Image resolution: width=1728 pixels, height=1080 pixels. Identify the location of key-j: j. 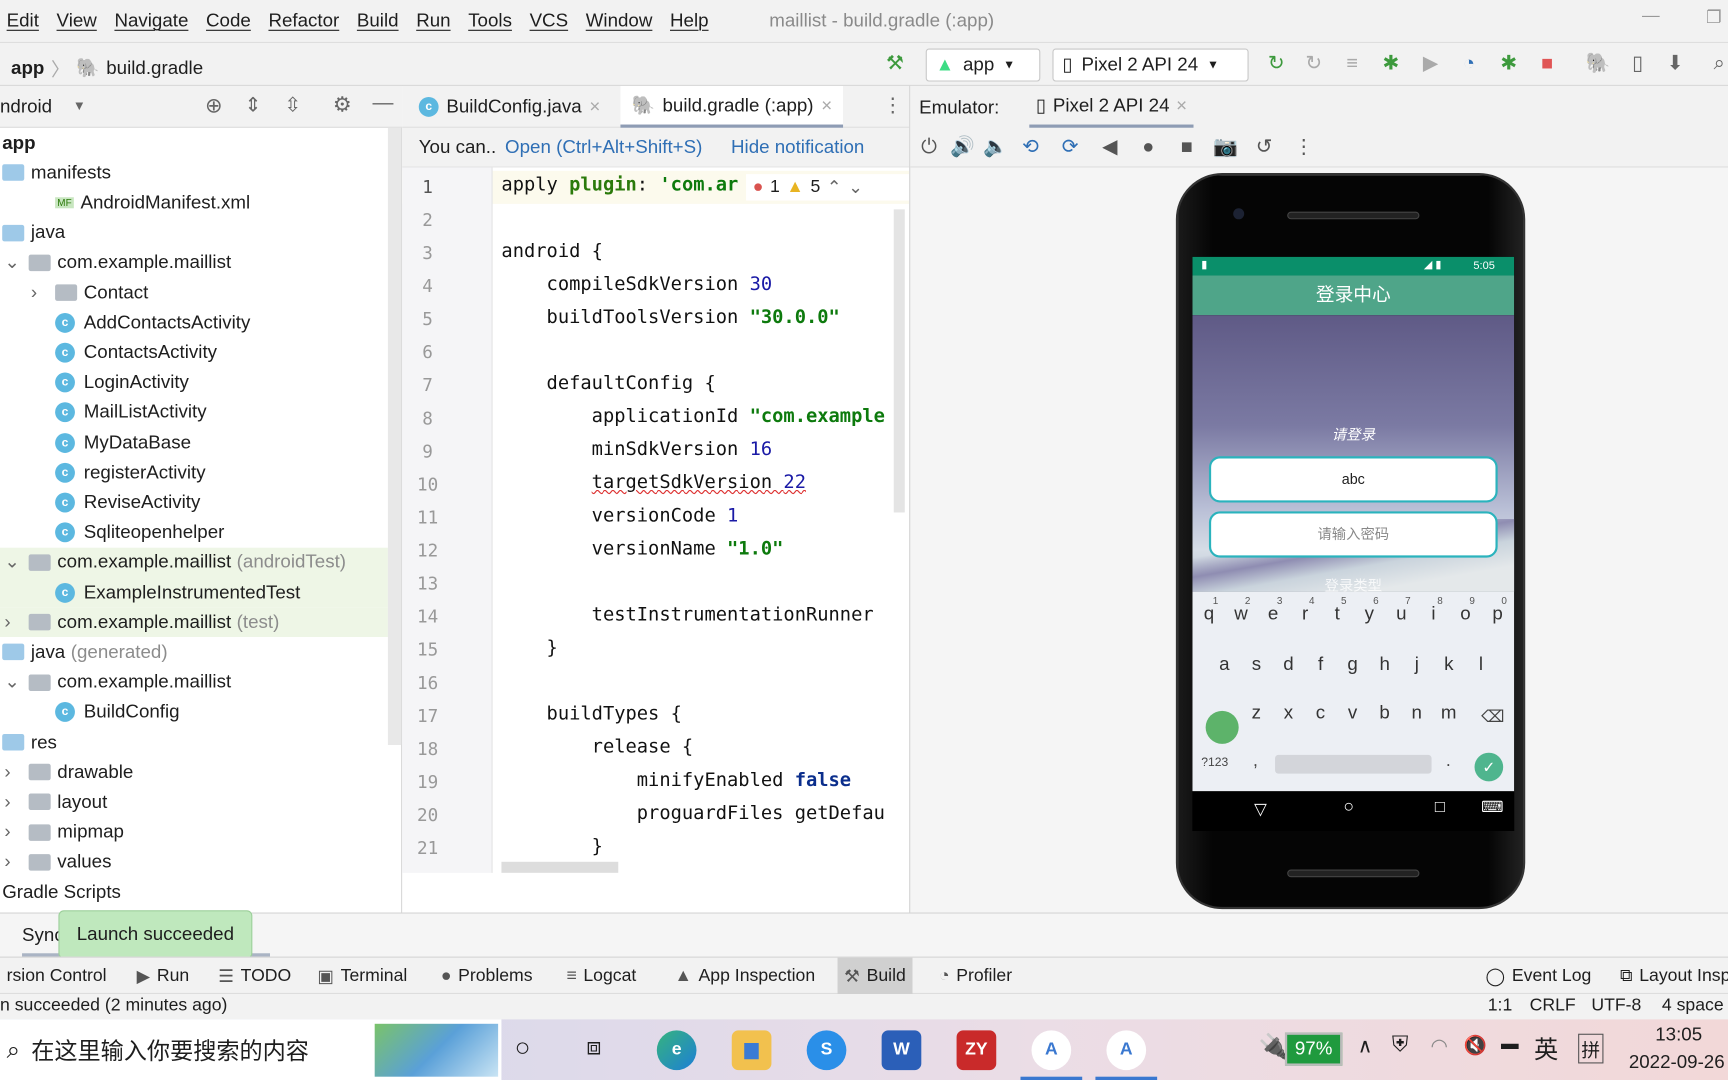
(1416, 665).